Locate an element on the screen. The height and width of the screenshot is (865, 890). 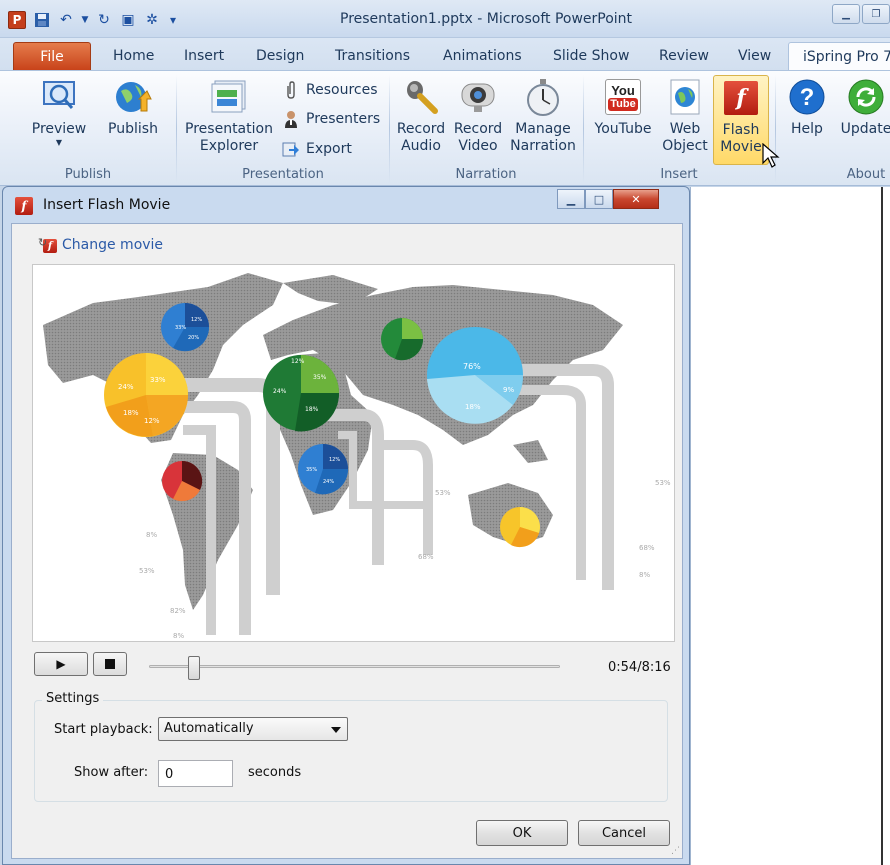
record-video-button: Record Video is located at coordinates (478, 114).